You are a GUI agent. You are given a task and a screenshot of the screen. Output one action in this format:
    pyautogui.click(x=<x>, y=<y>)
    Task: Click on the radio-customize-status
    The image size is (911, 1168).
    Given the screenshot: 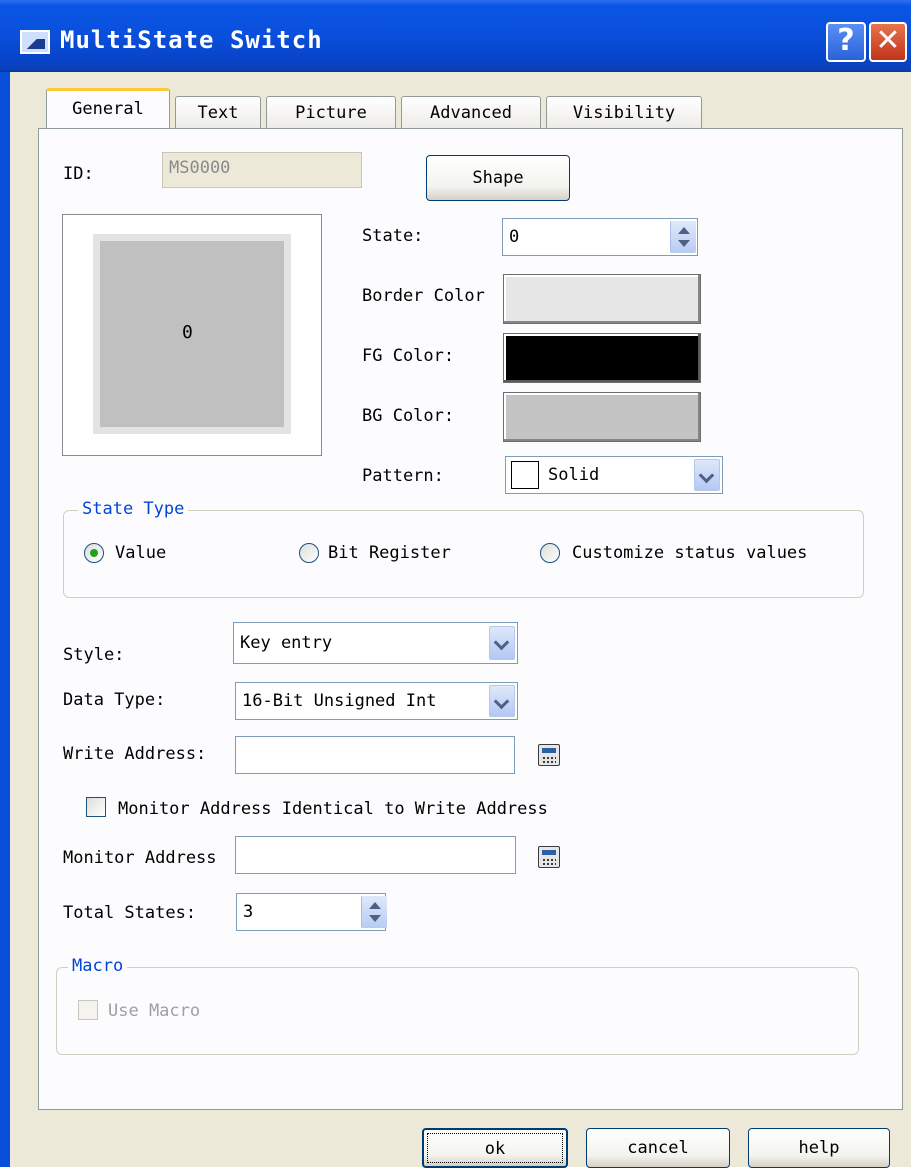 What is the action you would take?
    pyautogui.click(x=550, y=553)
    